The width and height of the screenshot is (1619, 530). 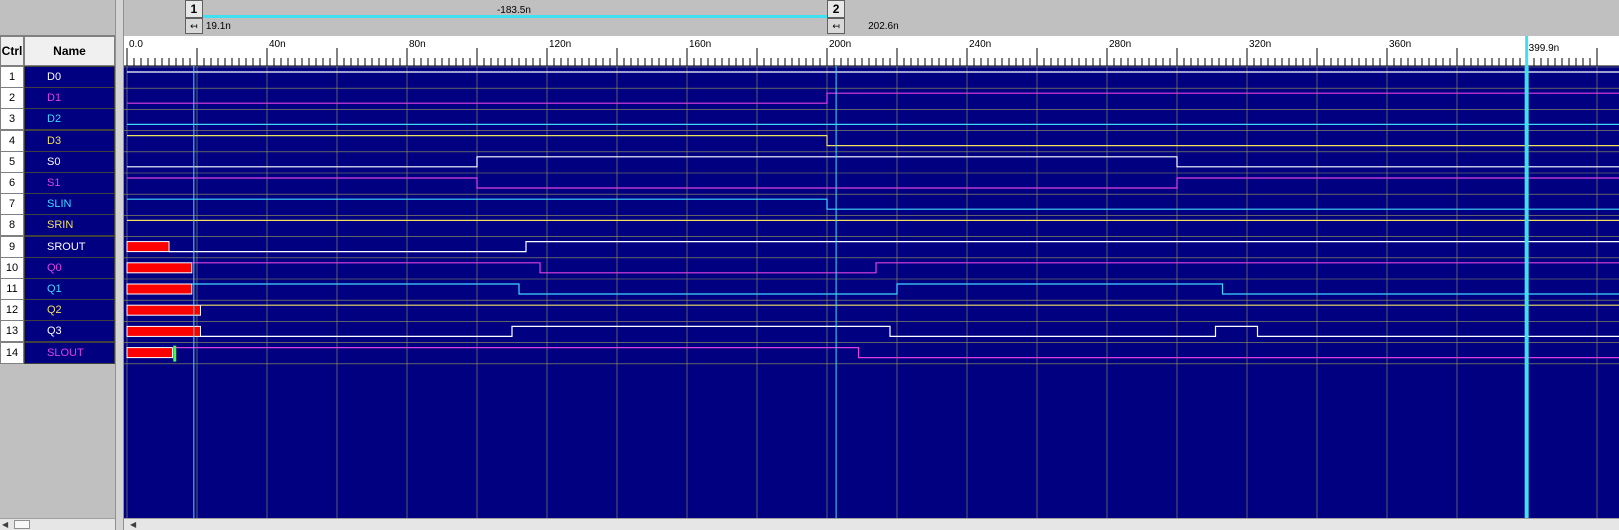 I want to click on cursor-1-marker: 1, so click(x=193, y=9).